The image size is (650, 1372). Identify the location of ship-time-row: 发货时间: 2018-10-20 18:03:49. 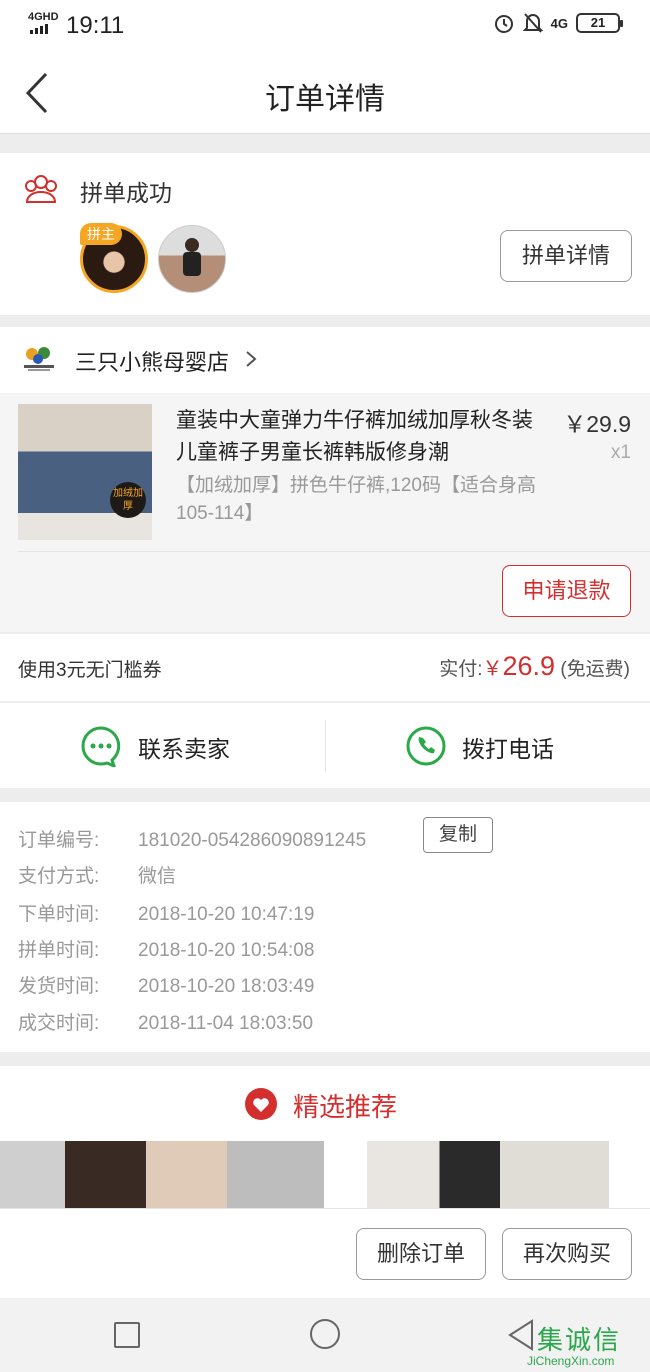
(166, 986).